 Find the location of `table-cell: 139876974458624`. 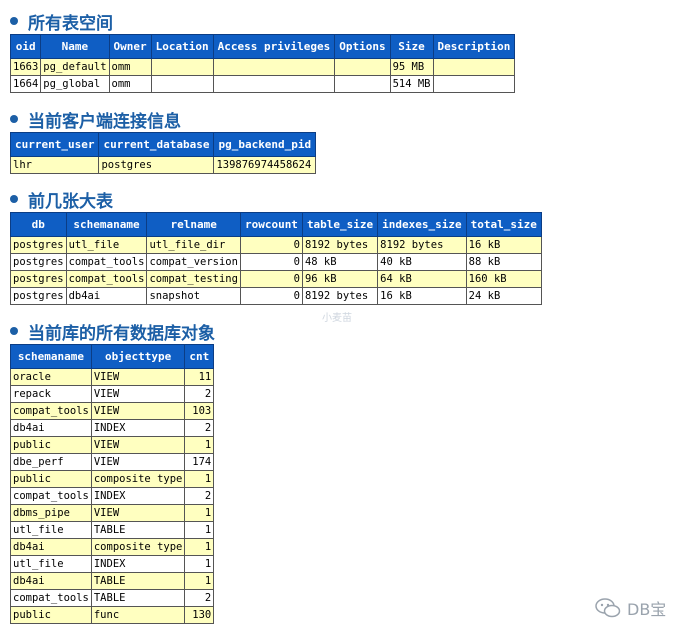

table-cell: 139876974458624 is located at coordinates (265, 165).